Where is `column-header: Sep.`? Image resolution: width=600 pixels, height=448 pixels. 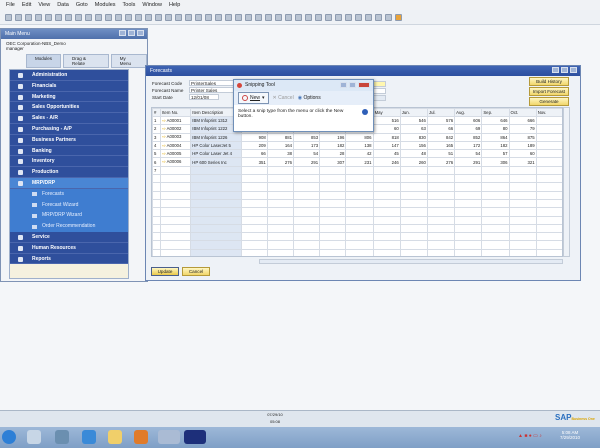 column-header: Sep. is located at coordinates (495, 112).